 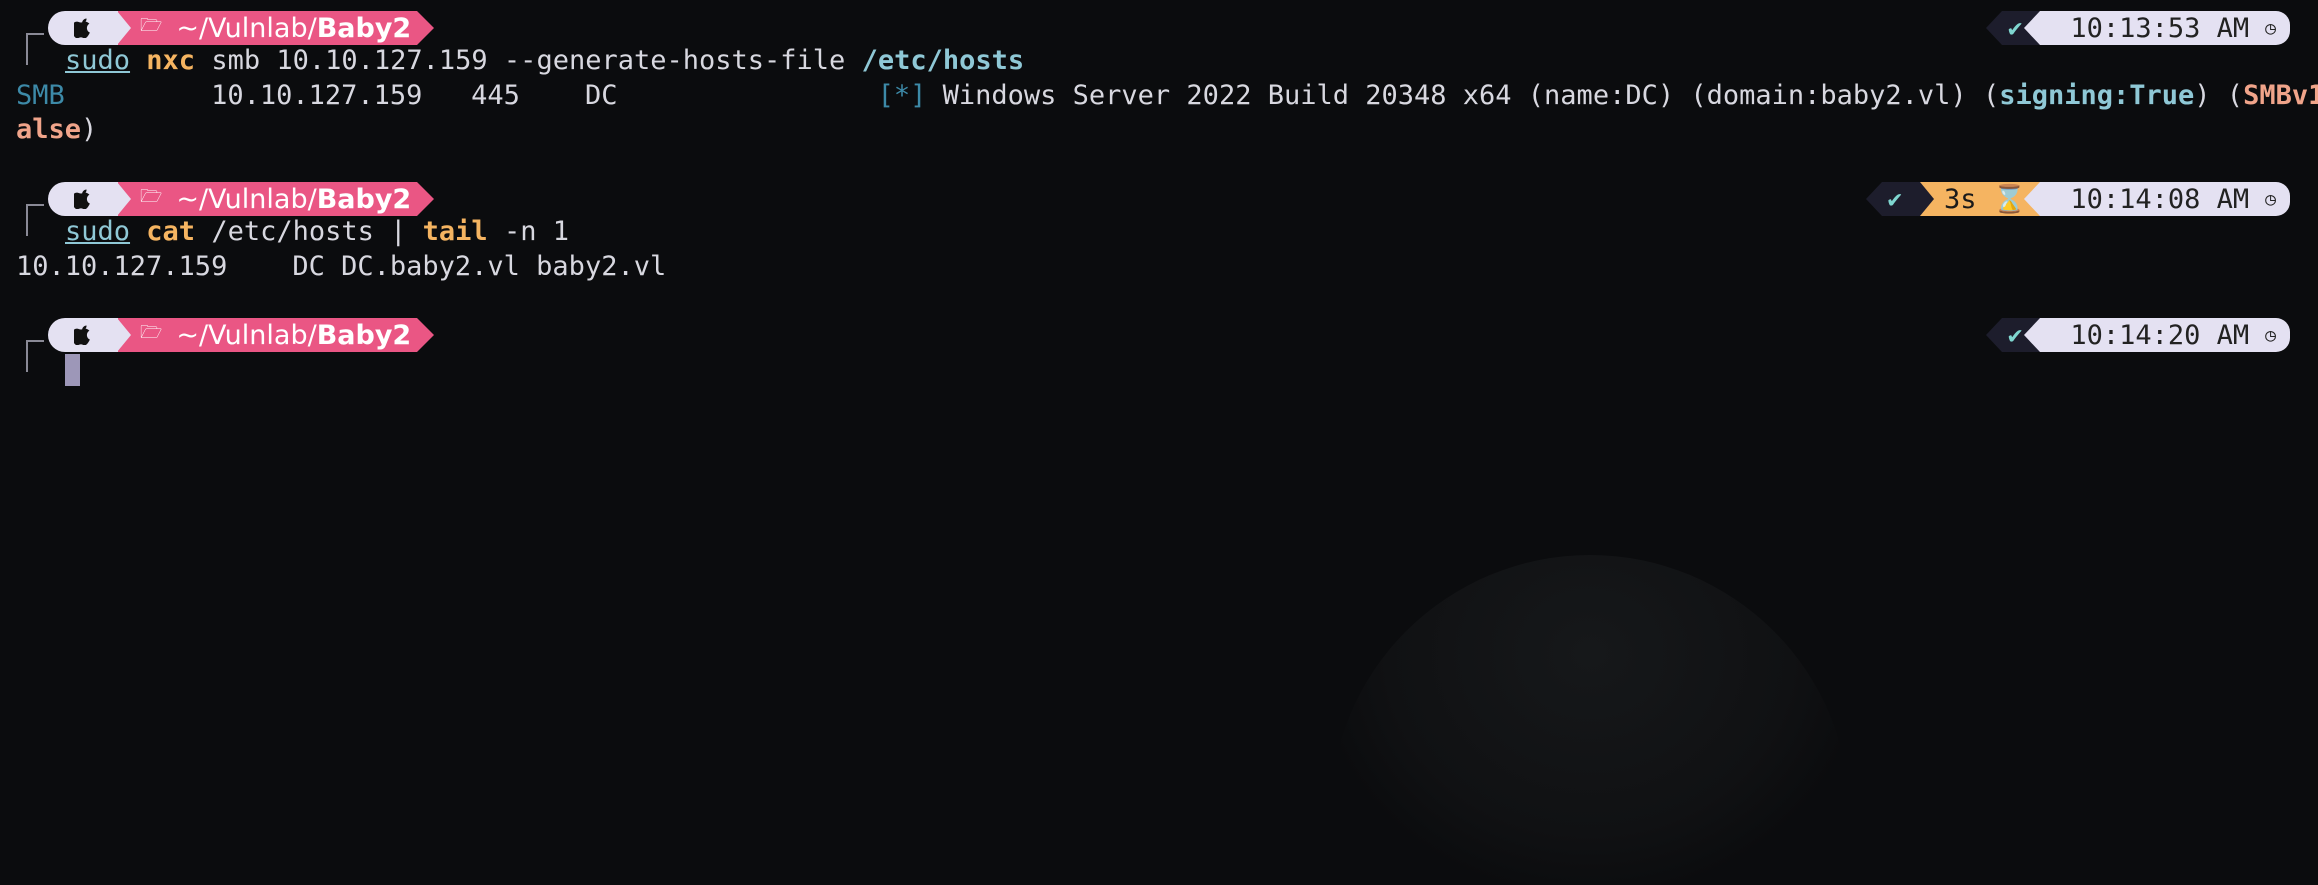 I want to click on cmd-args2: -n 1, so click(x=528, y=231).